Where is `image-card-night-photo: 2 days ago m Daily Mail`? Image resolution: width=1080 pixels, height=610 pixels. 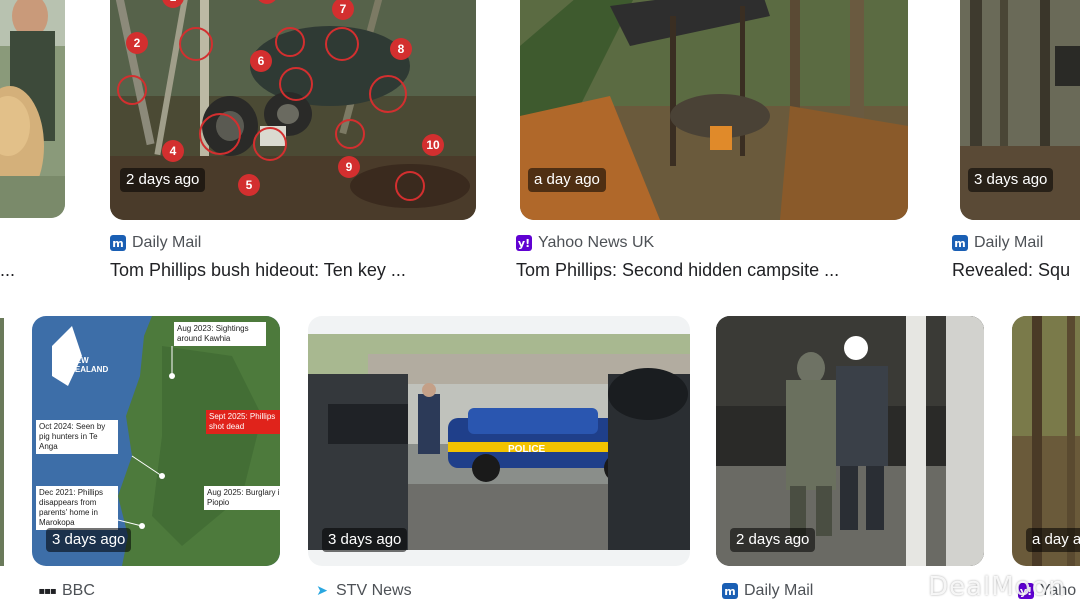
image-card-night-photo: 2 days ago m Daily Mail is located at coordinates (851, 463).